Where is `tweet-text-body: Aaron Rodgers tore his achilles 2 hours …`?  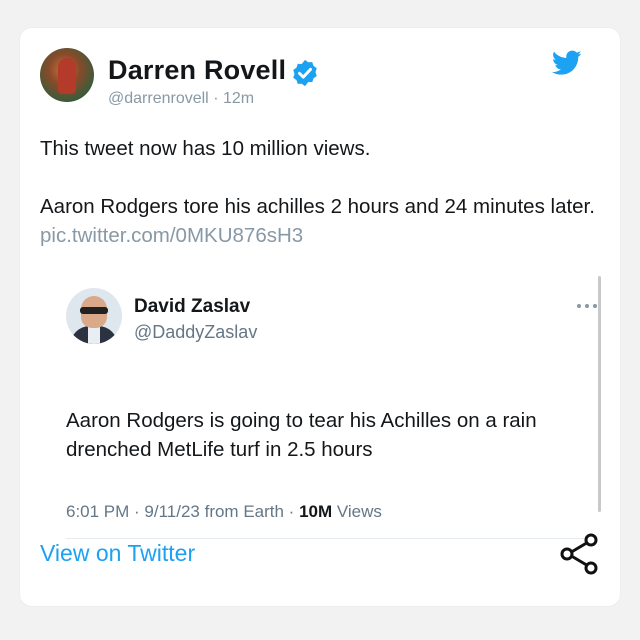
tweet-text-body: Aaron Rodgers tore his achilles 2 hours … is located at coordinates (317, 206).